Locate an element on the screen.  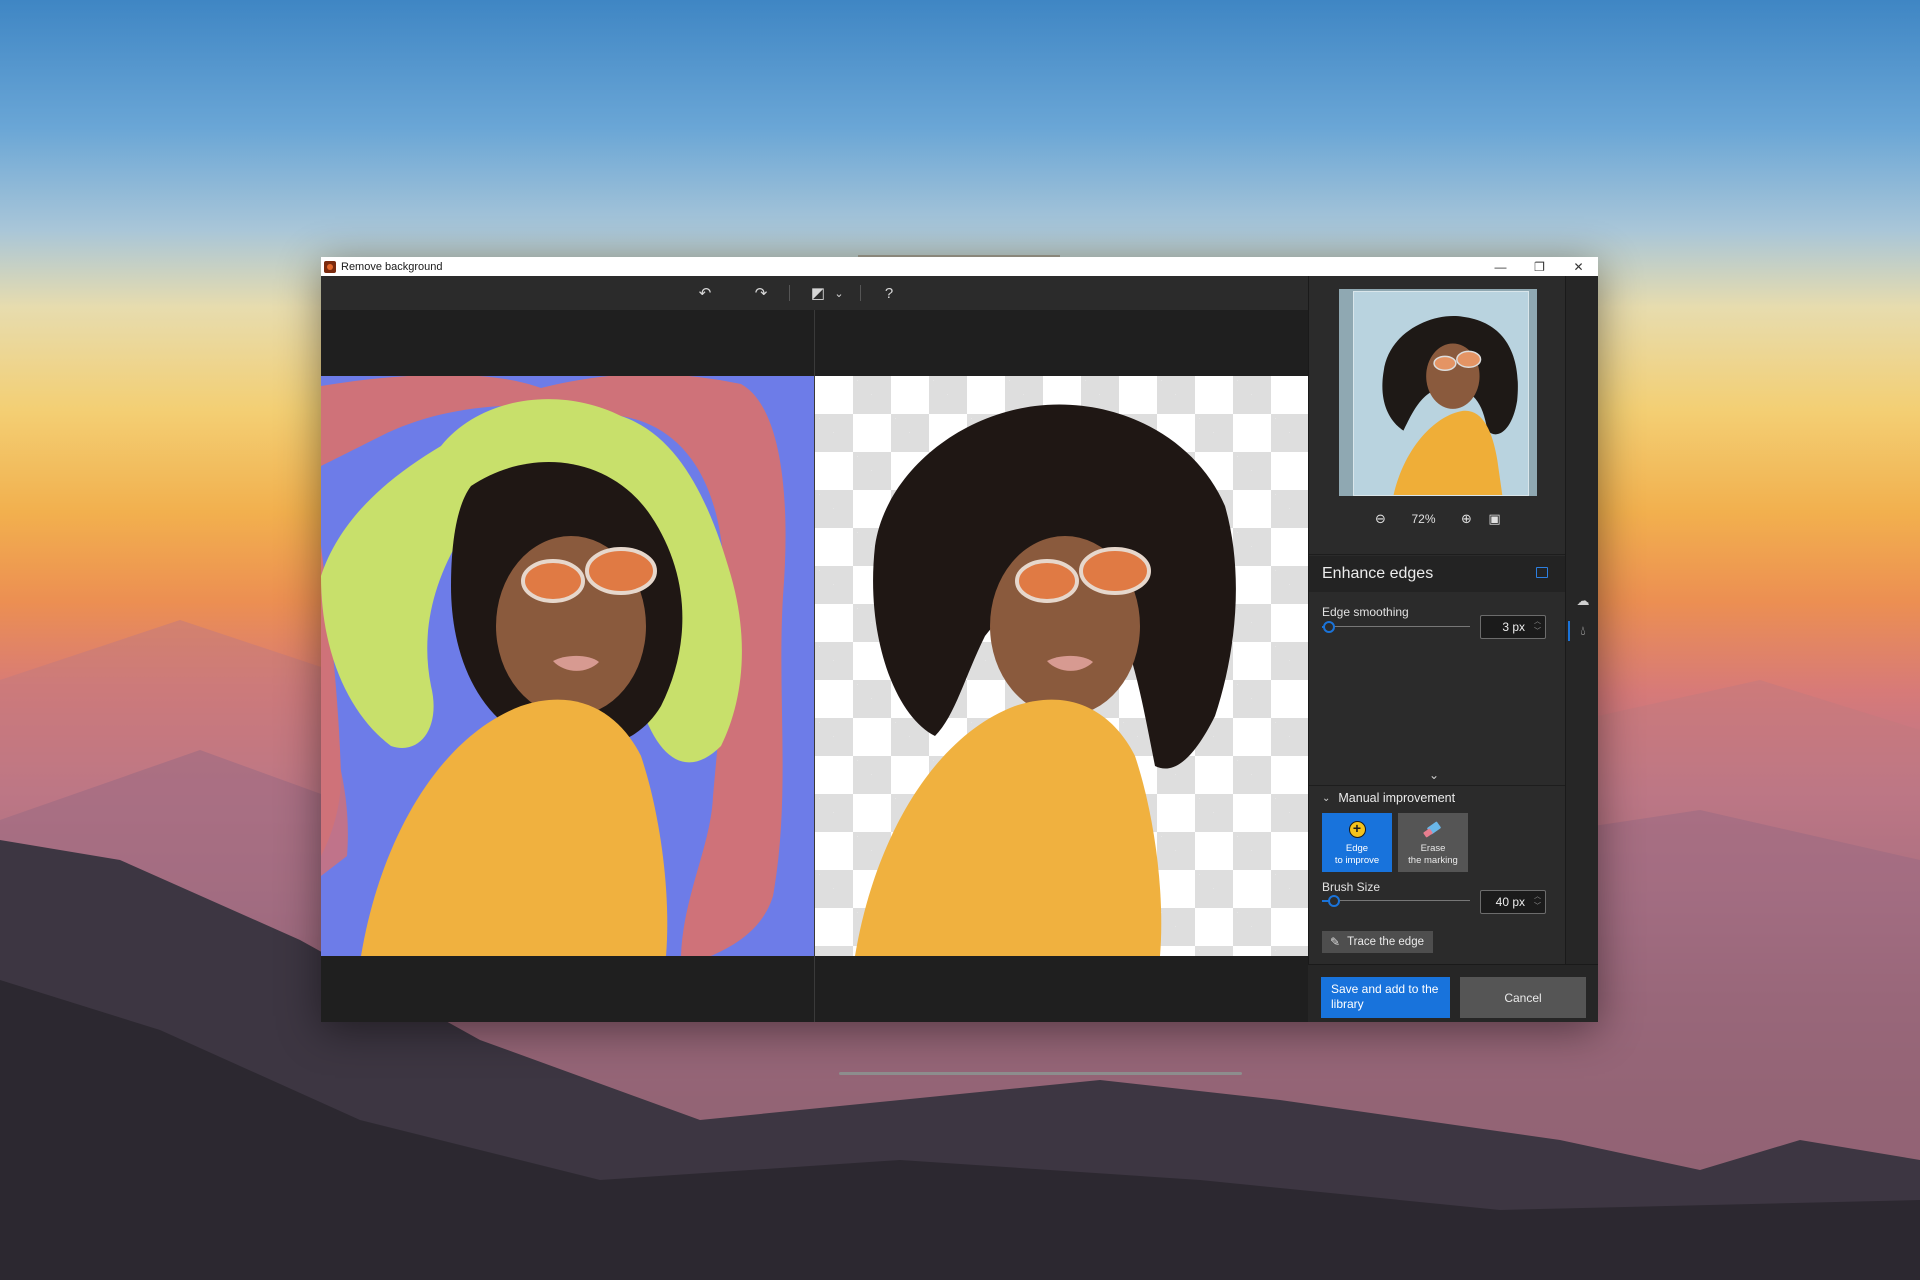
horizontal-scrollbar is located at coordinates (1040, 1073).